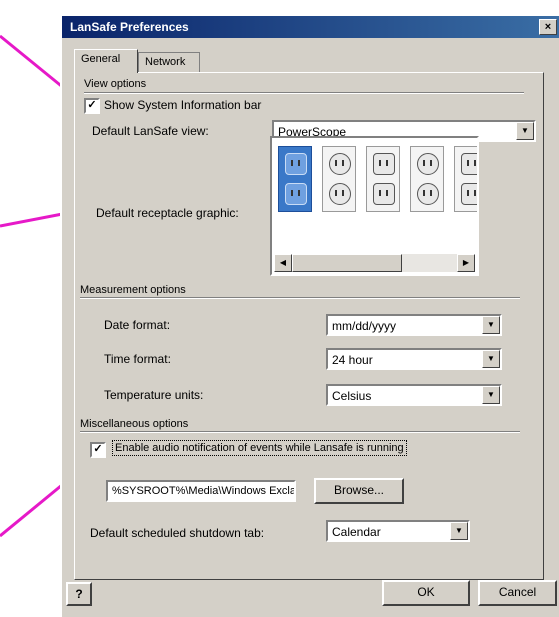  I want to click on view-options-divider, so click(304, 93).